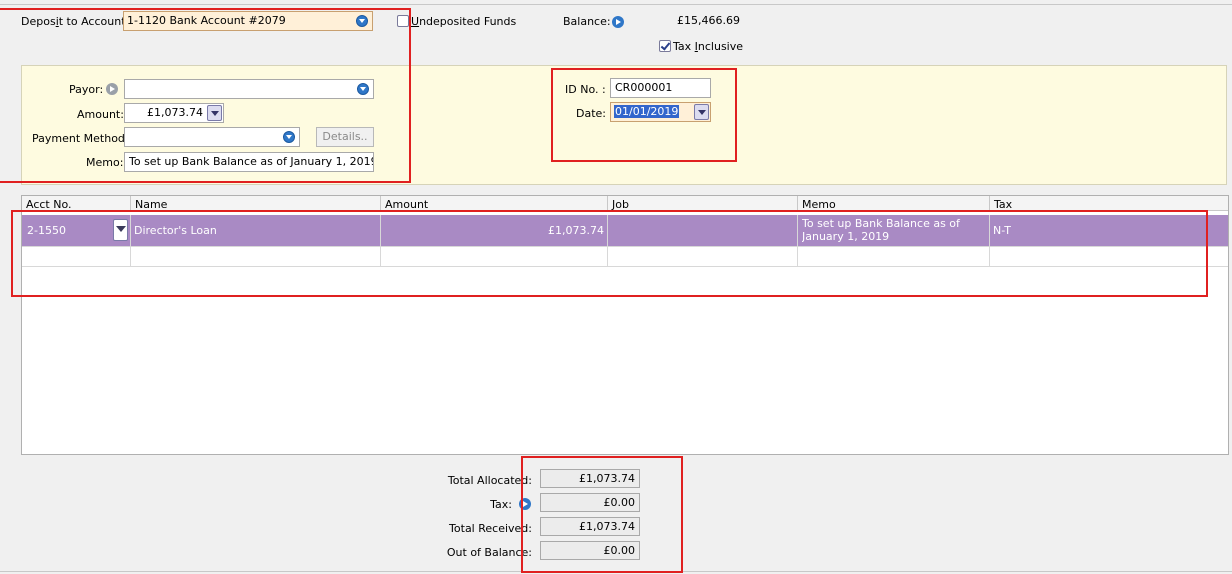 The width and height of the screenshot is (1232, 574). Describe the element at coordinates (46, 230) in the screenshot. I see `row-acct-no: 2-1550` at that location.